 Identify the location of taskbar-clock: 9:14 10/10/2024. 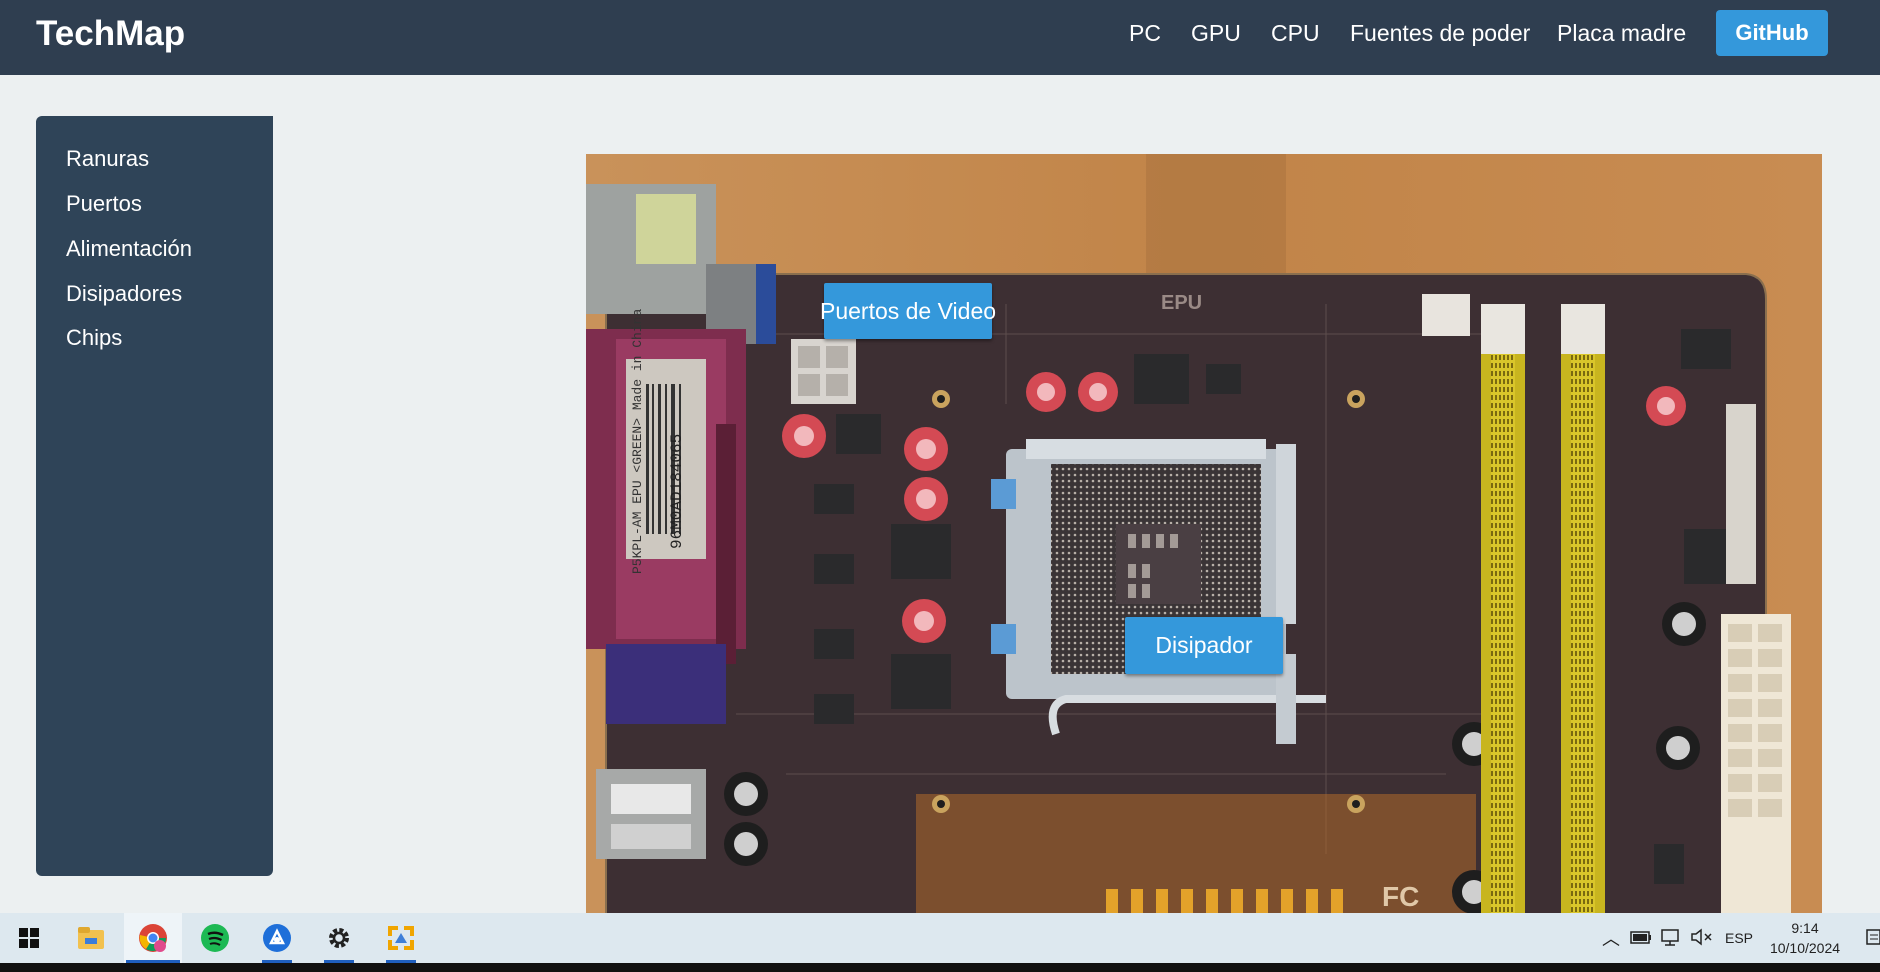
(1805, 938).